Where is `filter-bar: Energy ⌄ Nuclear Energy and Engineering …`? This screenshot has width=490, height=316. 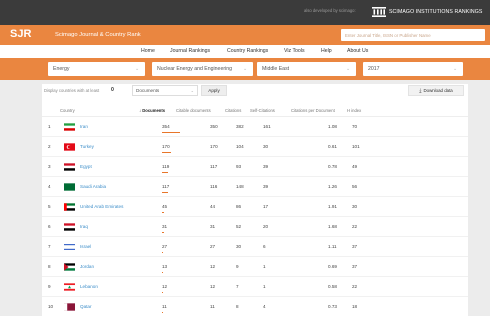 filter-bar: Energy ⌄ Nuclear Energy and Engineering … is located at coordinates (245, 69).